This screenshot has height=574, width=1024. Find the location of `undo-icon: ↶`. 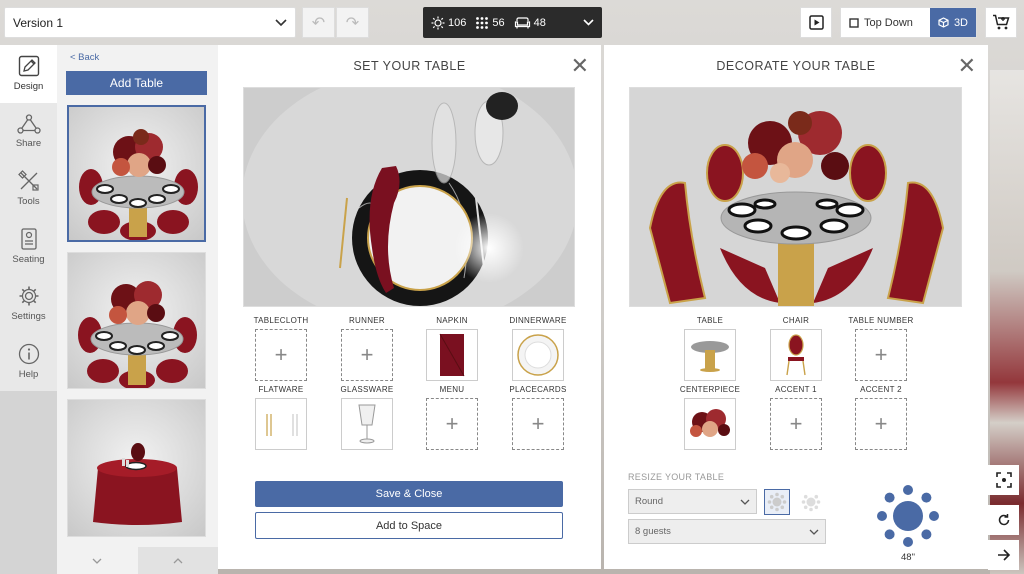

undo-icon: ↶ is located at coordinates (318, 23).